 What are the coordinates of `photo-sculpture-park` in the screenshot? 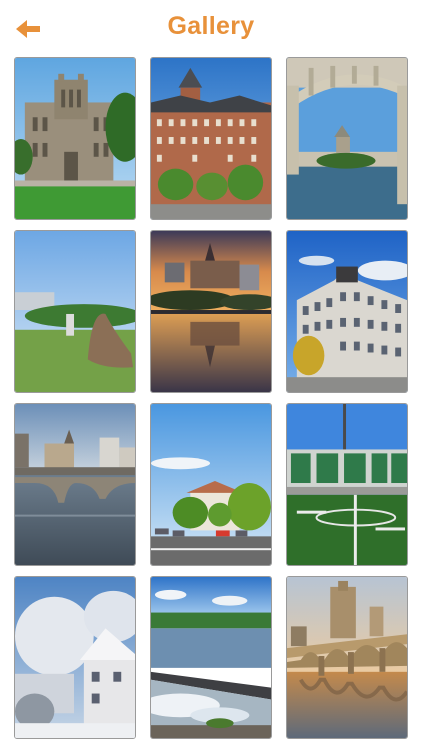 It's located at (75, 311).